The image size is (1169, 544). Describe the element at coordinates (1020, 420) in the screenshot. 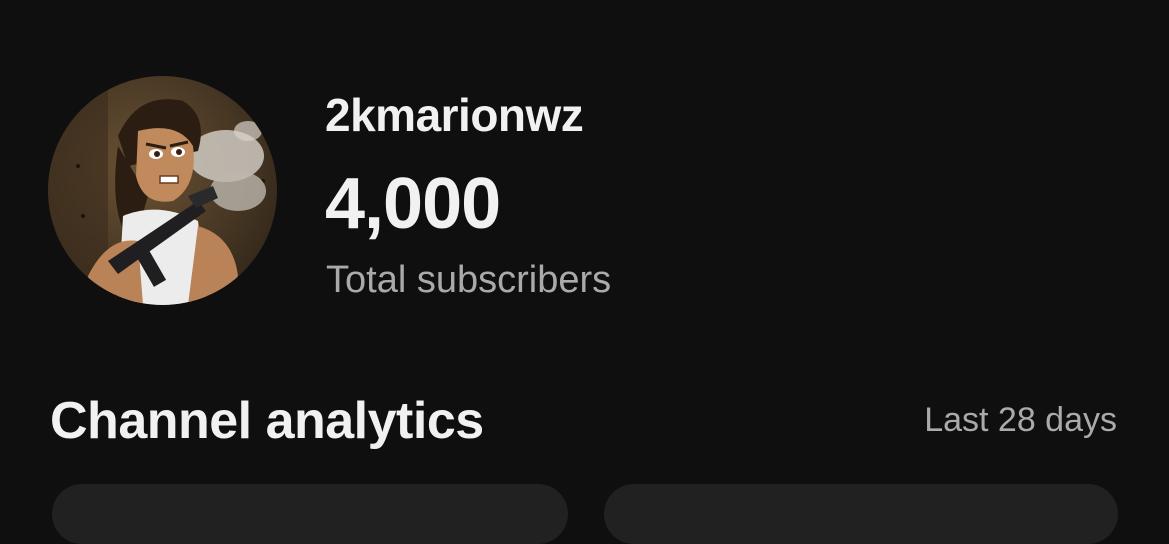

I see `date-range-selector: Last 28 days` at that location.